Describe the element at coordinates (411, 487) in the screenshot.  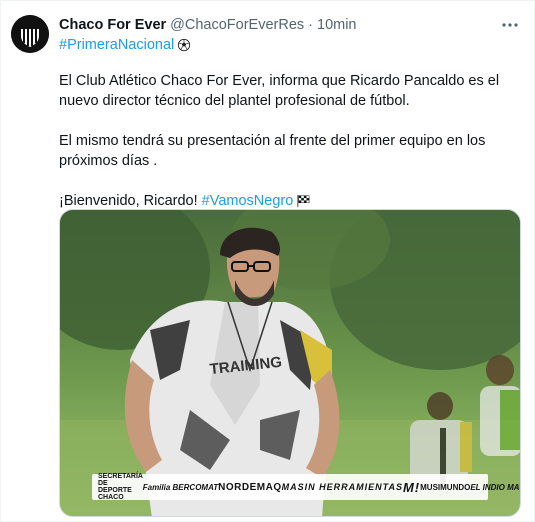
I see `sponsor-m: M!` at that location.